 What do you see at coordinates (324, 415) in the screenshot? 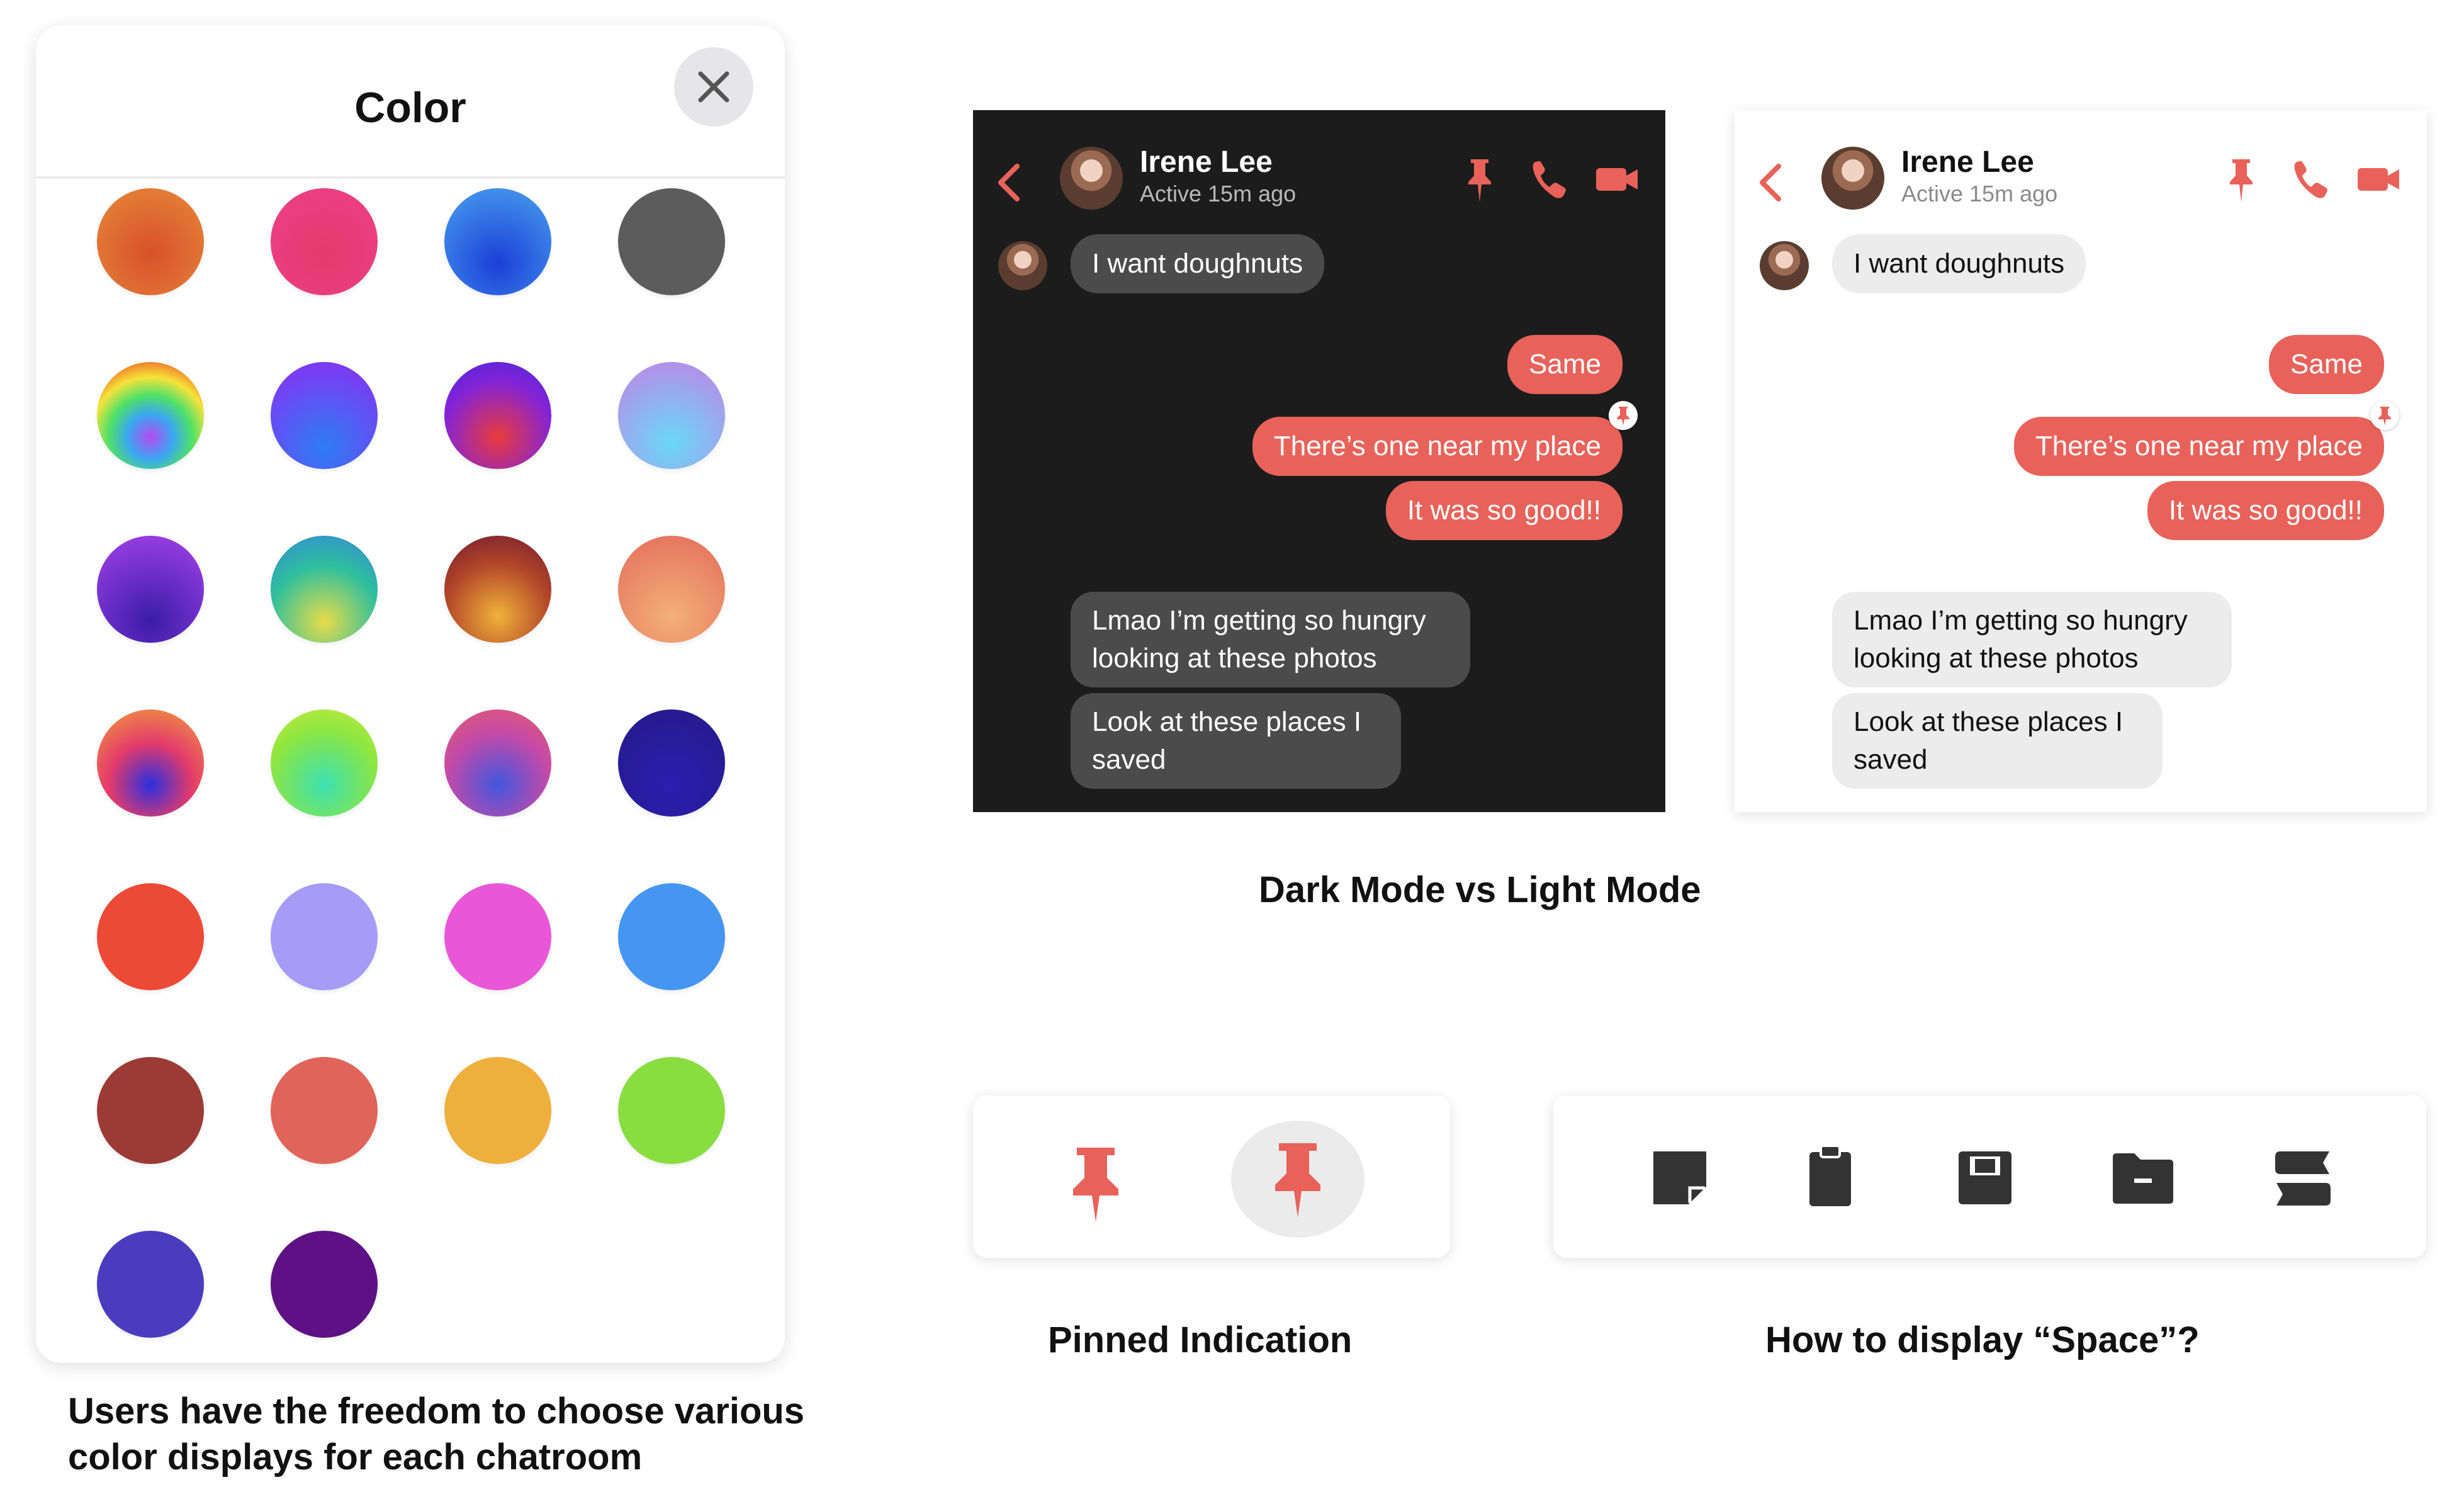
I see `color-swatch-purple-blue` at bounding box center [324, 415].